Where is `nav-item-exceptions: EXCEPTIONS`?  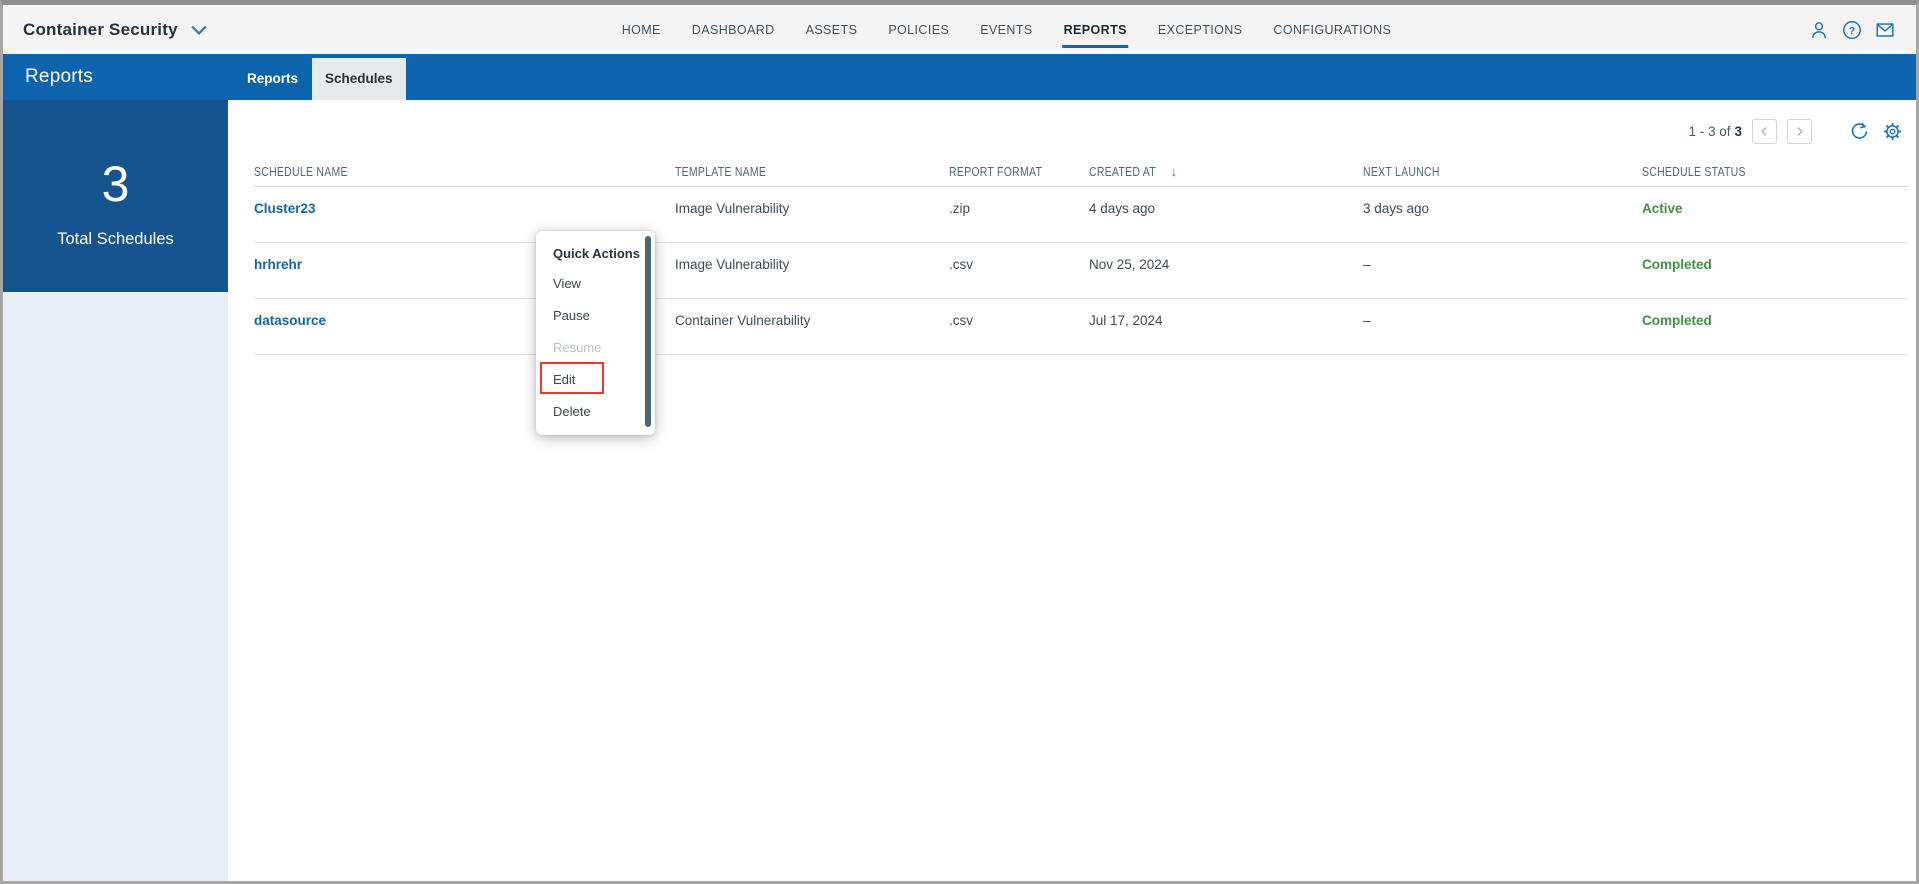 nav-item-exceptions: EXCEPTIONS is located at coordinates (1200, 30).